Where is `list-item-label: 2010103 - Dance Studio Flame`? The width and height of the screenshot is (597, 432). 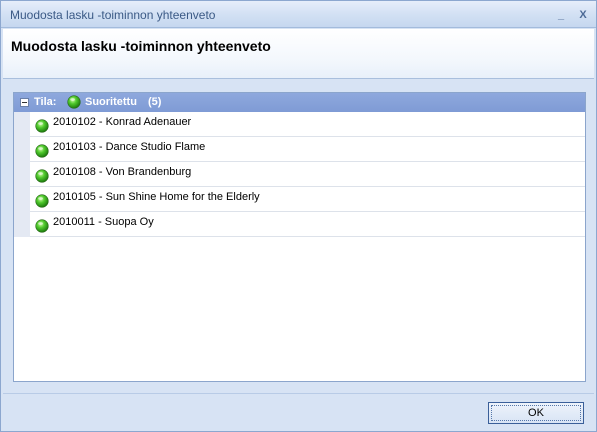
list-item-label: 2010103 - Dance Studio Flame is located at coordinates (129, 147).